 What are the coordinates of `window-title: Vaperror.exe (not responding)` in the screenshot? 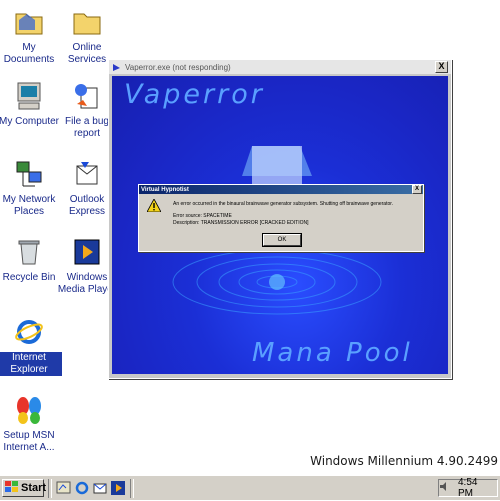 It's located at (178, 67).